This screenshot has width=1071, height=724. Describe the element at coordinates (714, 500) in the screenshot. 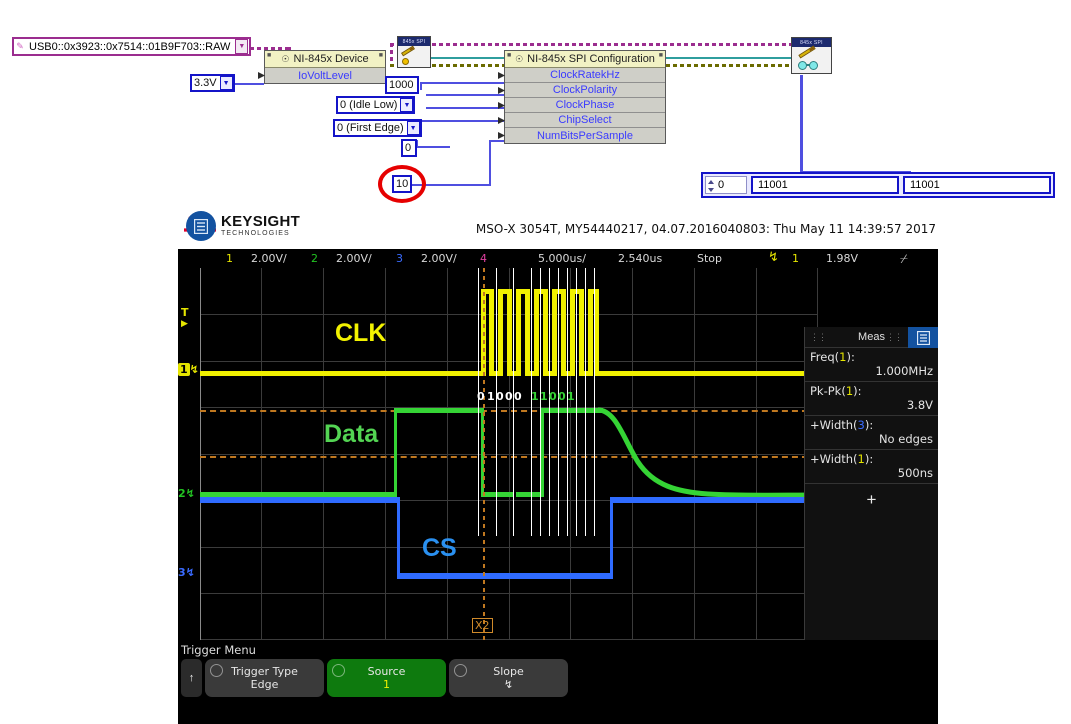

I see `cs-trace-high-end` at that location.